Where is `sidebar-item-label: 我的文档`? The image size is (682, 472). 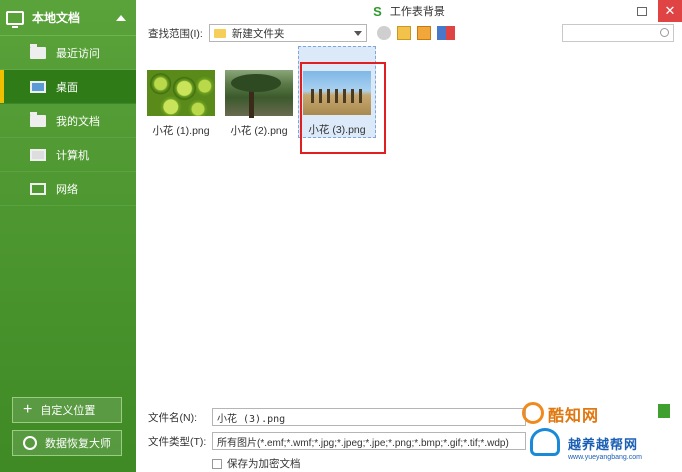 sidebar-item-label: 我的文档 is located at coordinates (78, 121).